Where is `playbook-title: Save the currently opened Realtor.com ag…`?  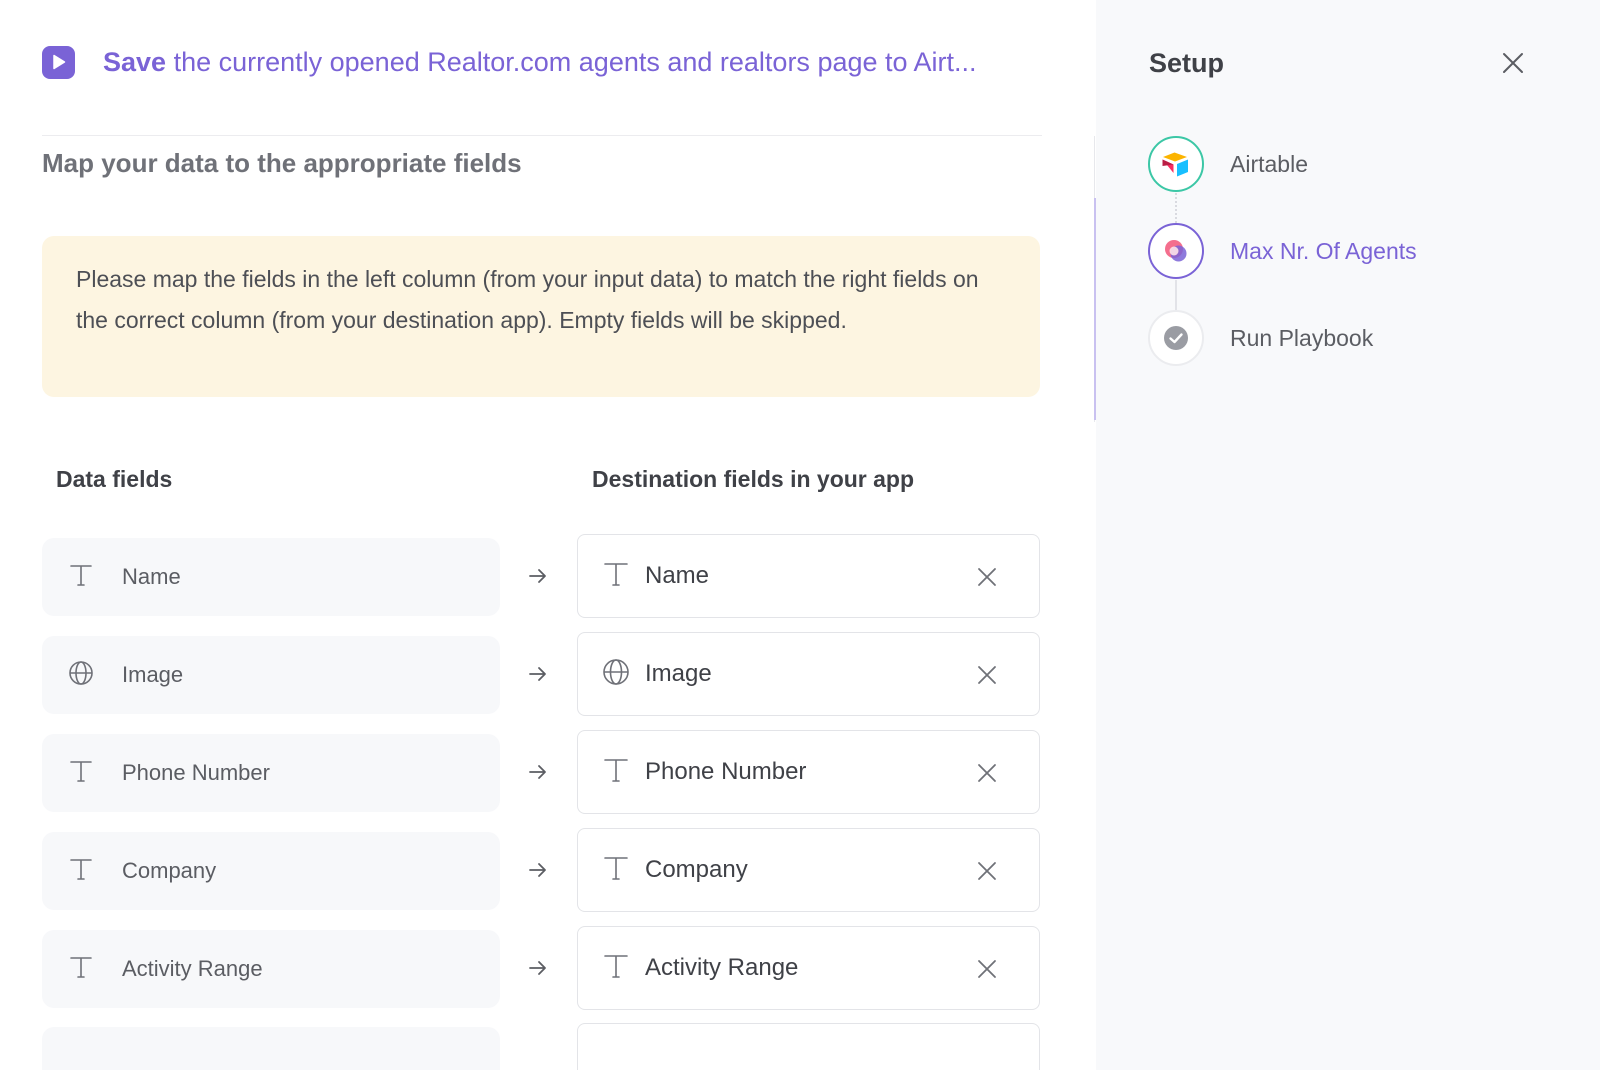
playbook-title: Save the currently opened Realtor.com ag… is located at coordinates (540, 62).